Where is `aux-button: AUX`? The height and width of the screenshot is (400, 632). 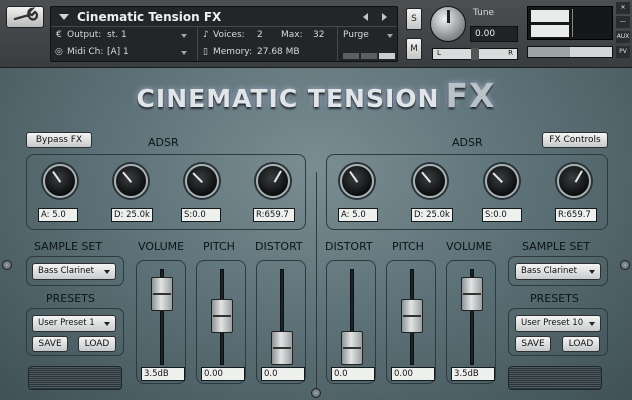
aux-button: AUX is located at coordinates (623, 37).